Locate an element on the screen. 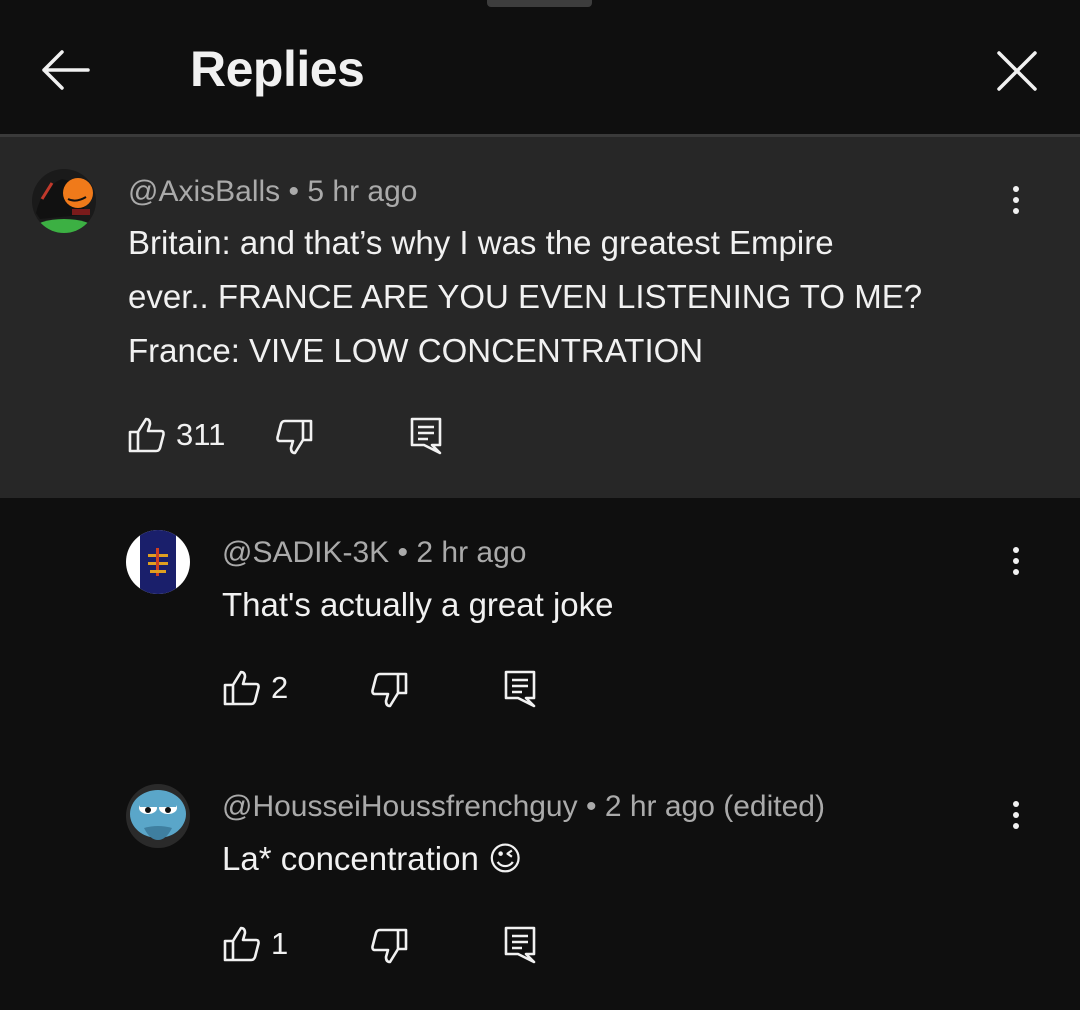  comment-meta: @AxisBalls • 5 hr ago is located at coordinates (272, 192).